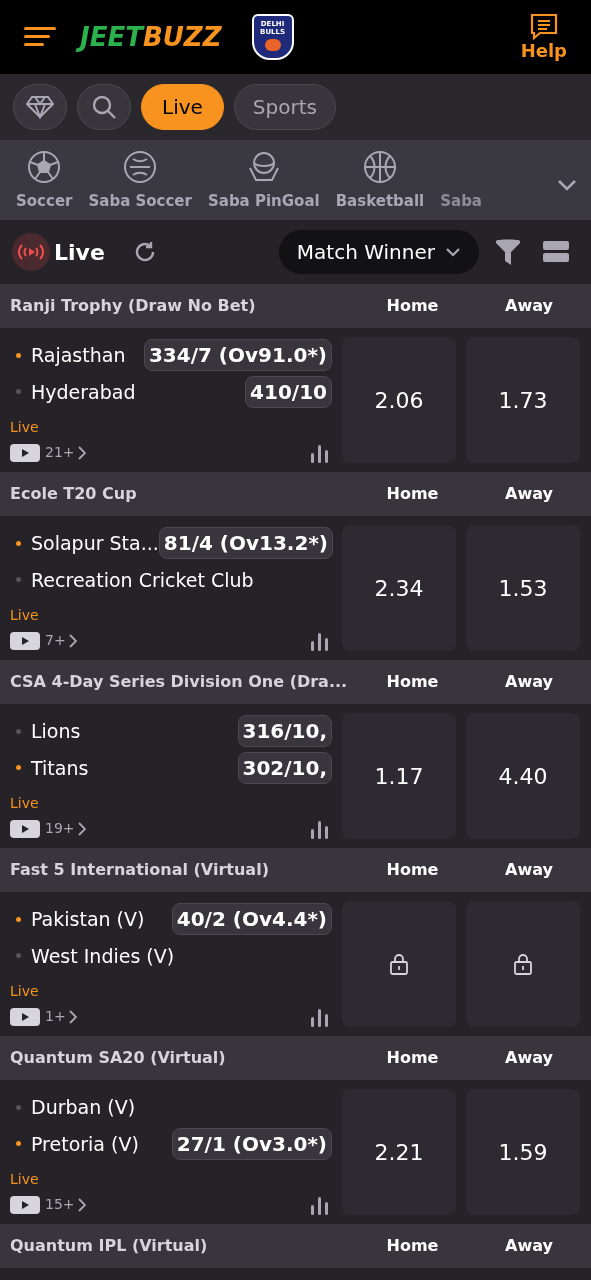 The image size is (591, 1280). I want to click on saba-icon, so click(140, 167).